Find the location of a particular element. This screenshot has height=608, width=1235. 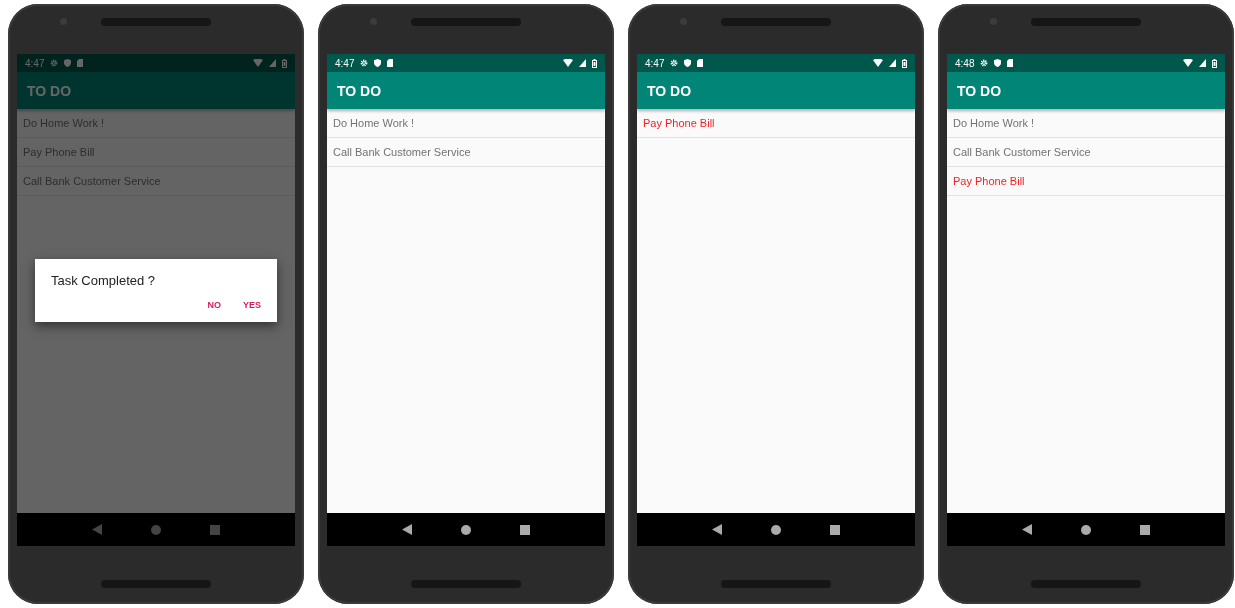

dialog-button: YES is located at coordinates (252, 305).